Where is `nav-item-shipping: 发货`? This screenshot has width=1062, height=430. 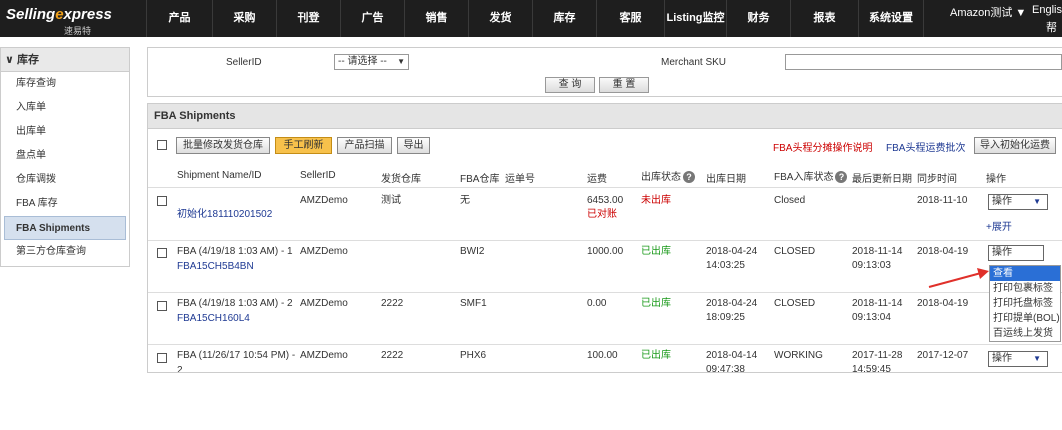
nav-item-shipping: 发货 is located at coordinates (500, 18).